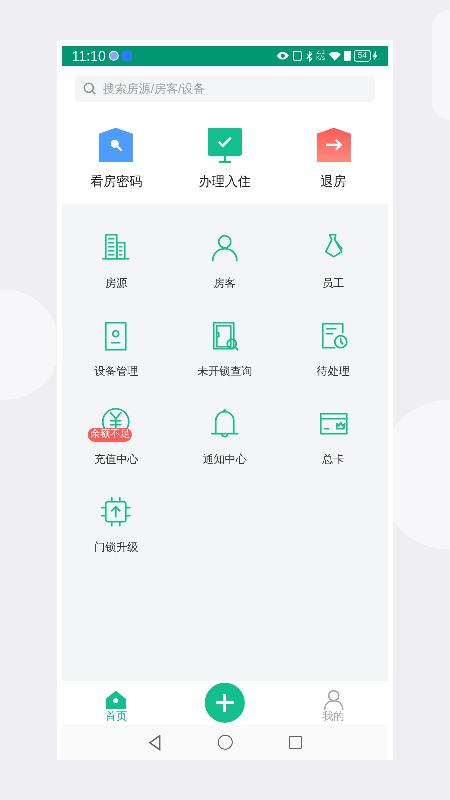  What do you see at coordinates (333, 372) in the screenshot?
I see `menu-item-label: 待处理` at bounding box center [333, 372].